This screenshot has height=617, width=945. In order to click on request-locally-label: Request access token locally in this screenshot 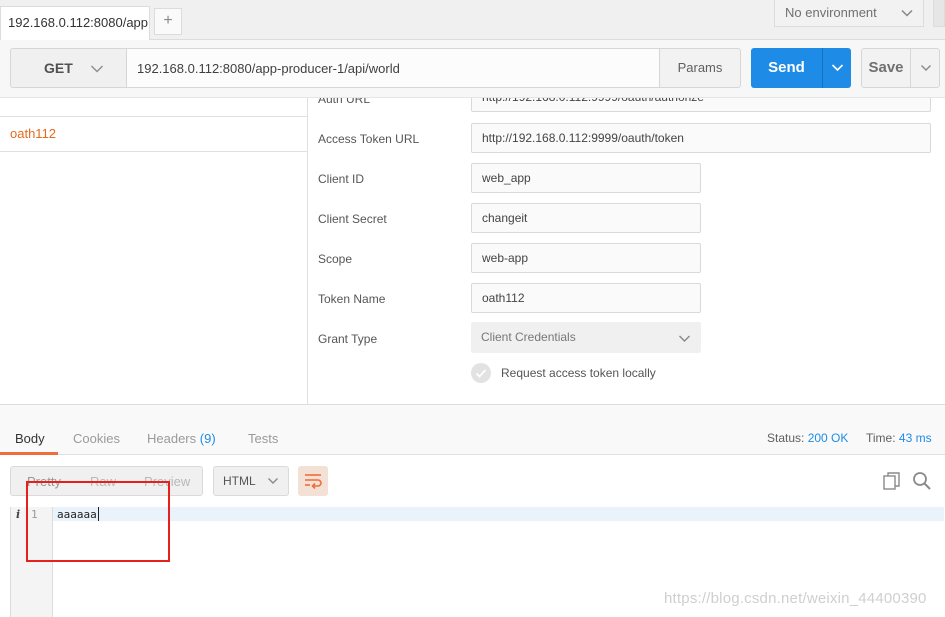, I will do `click(578, 373)`.